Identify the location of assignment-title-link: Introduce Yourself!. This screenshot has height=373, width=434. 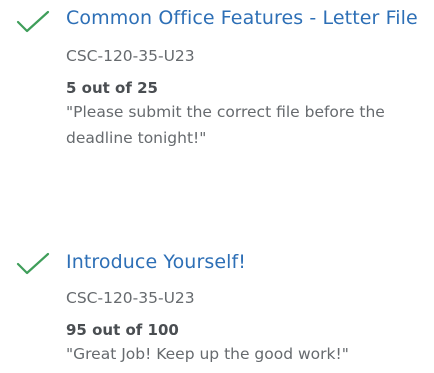
(246, 262).